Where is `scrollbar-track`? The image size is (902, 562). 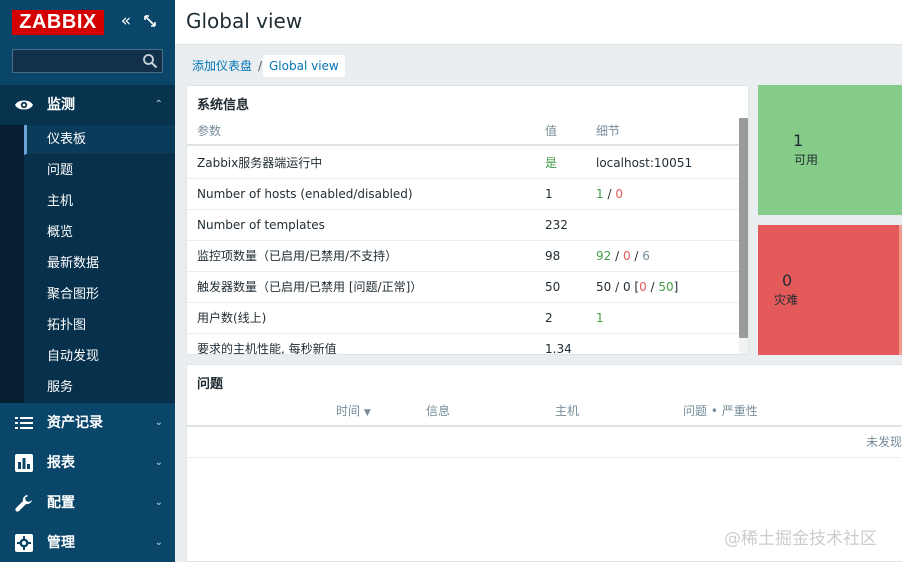 scrollbar-track is located at coordinates (743, 236).